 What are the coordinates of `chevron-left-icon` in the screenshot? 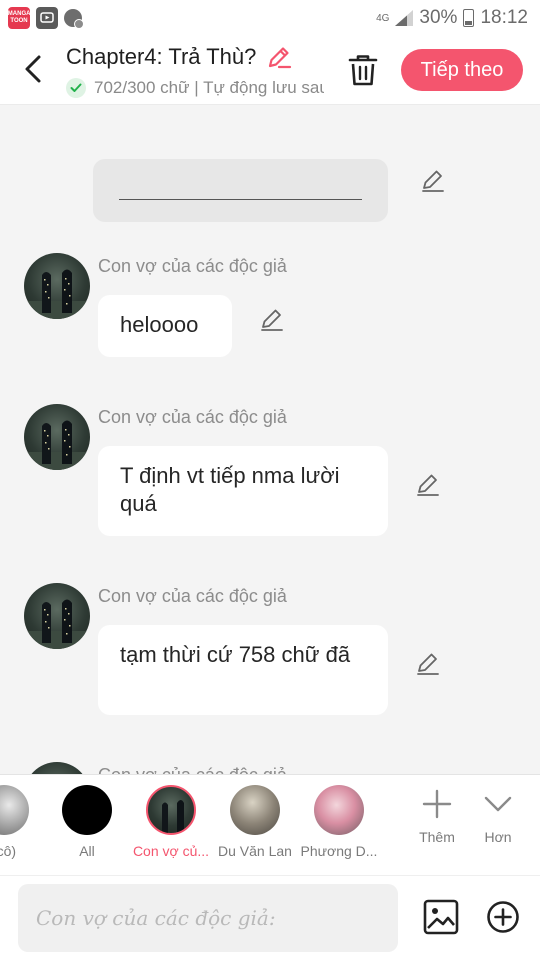 It's located at (33, 69).